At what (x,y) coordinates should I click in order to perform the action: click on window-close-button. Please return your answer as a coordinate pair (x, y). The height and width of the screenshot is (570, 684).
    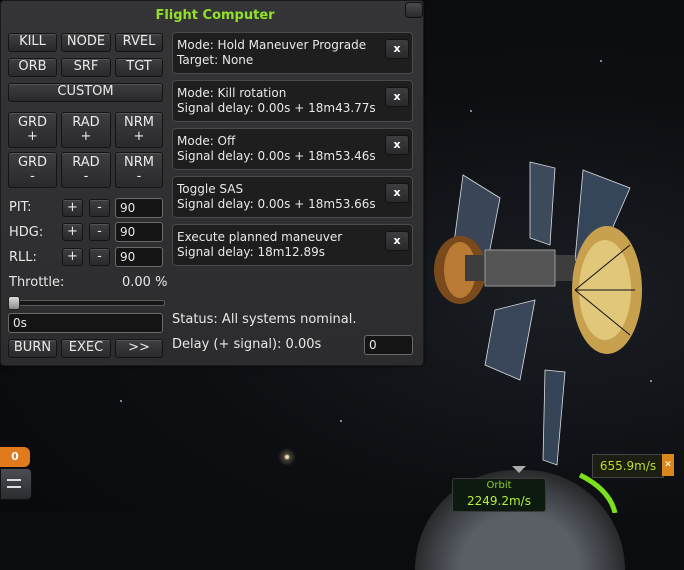
    Looking at the image, I should click on (414, 10).